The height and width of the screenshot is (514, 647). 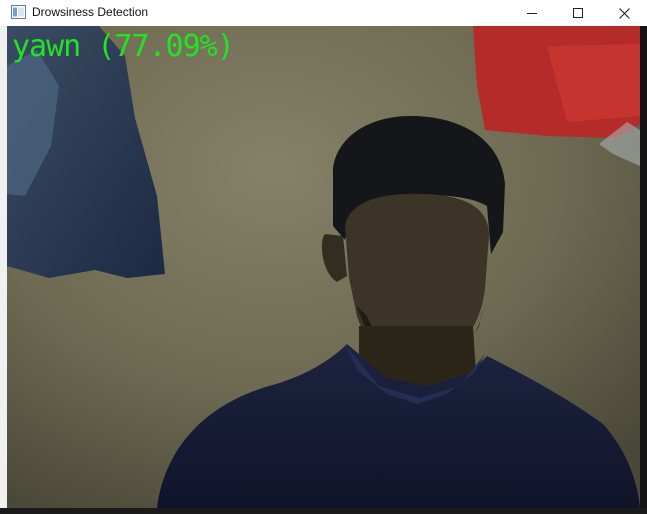 I want to click on close-icon, so click(x=624, y=13).